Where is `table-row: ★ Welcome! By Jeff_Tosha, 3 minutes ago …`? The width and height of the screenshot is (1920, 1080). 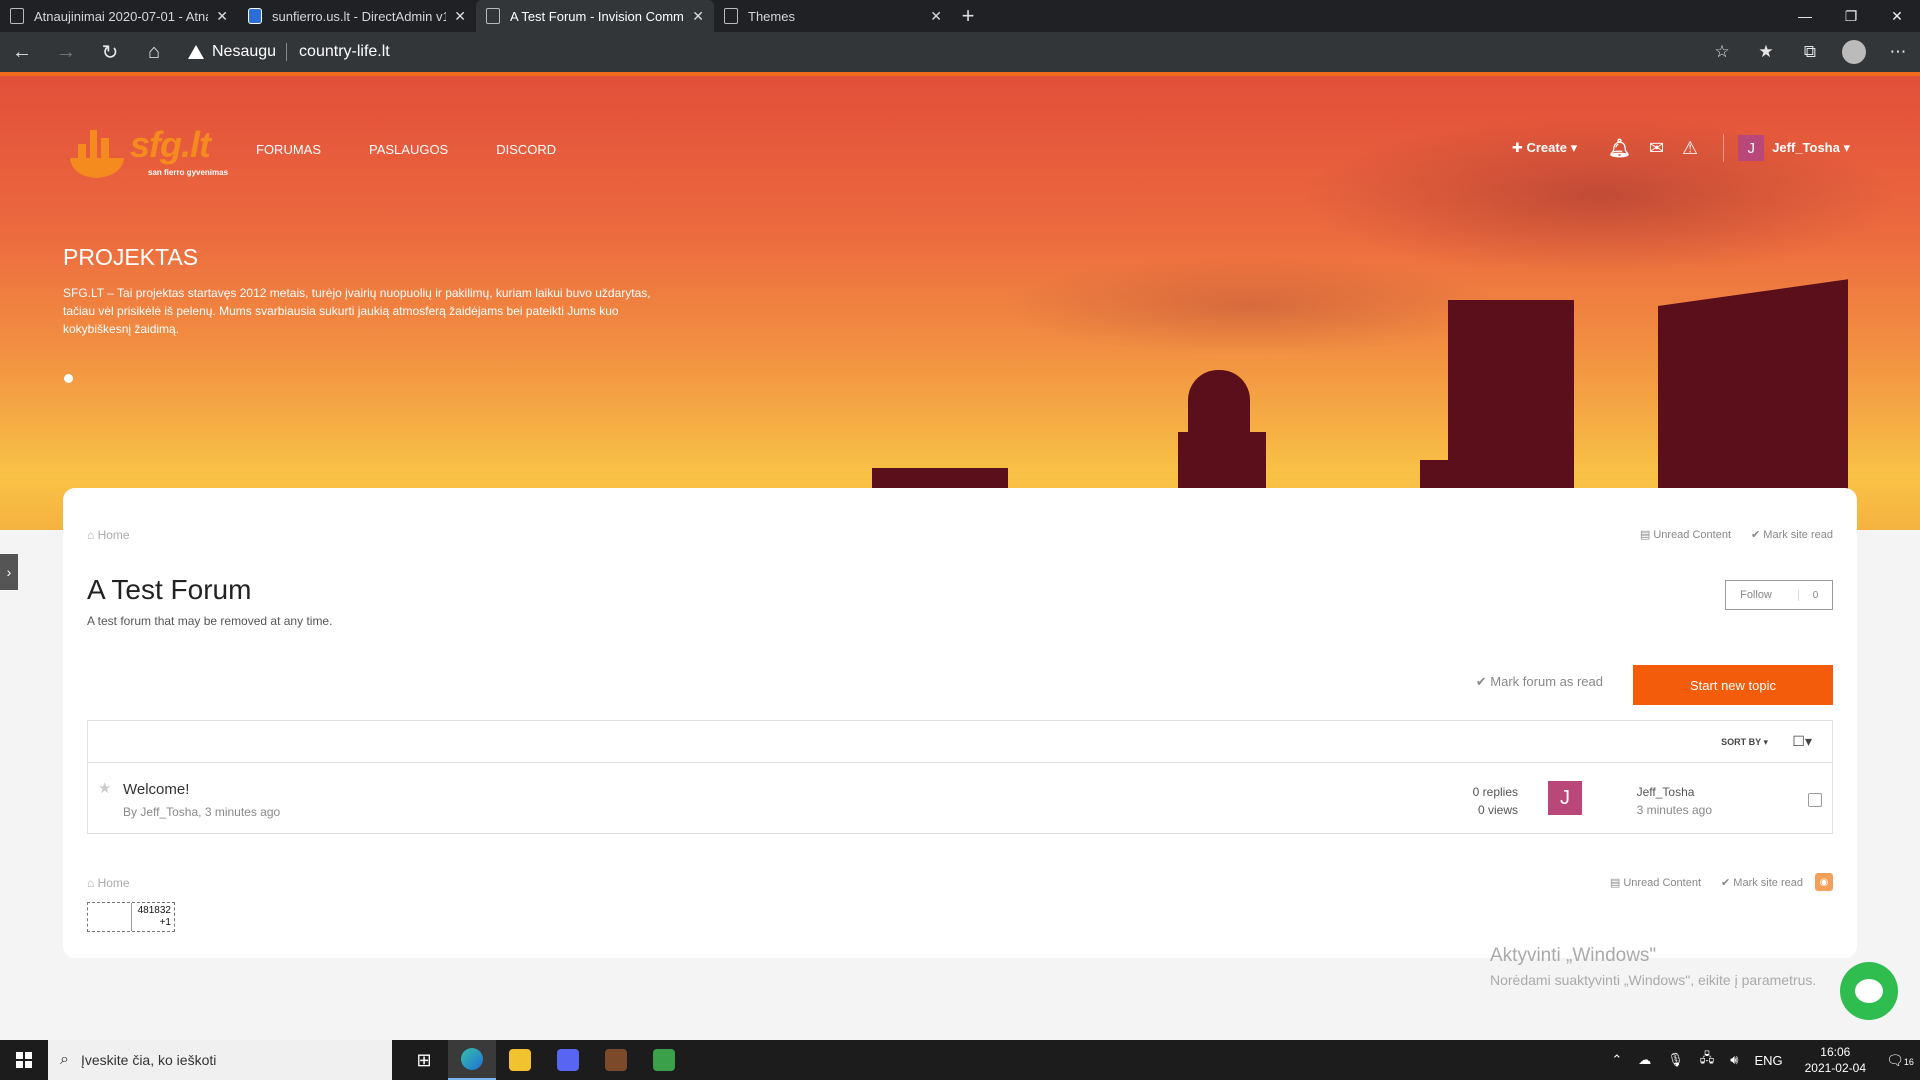
table-row: ★ Welcome! By Jeff_Tosha, 3 minutes ago … is located at coordinates (960, 798).